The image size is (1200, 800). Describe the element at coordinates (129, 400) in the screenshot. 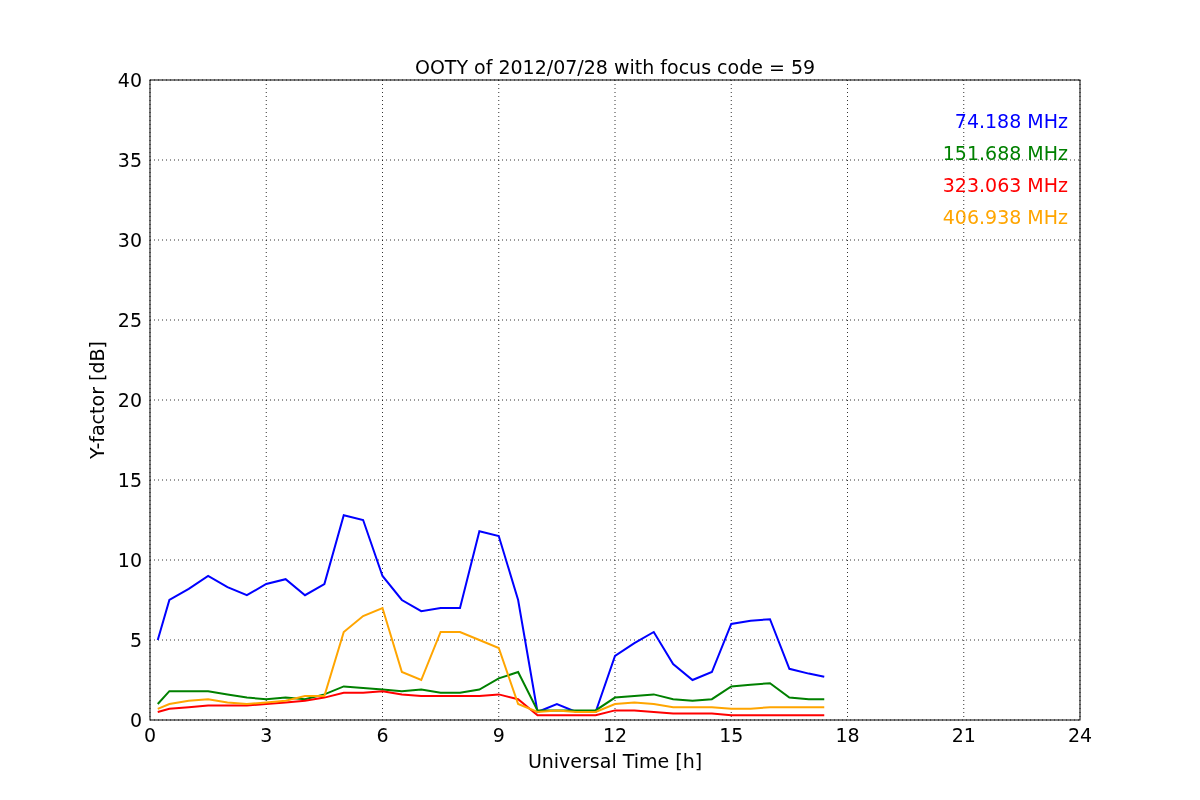

I see `tick-label: 20` at that location.